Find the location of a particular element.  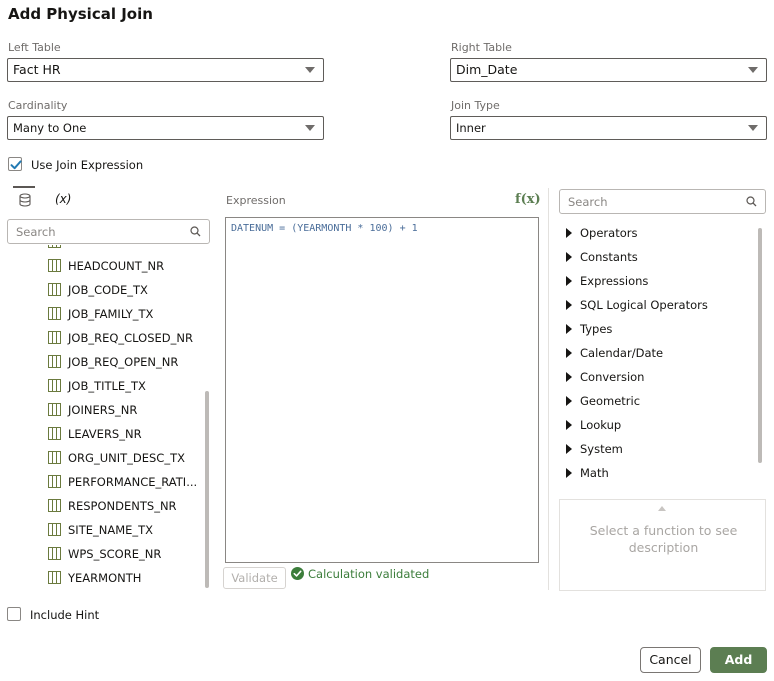

checkmark-icon is located at coordinates (16, 165).